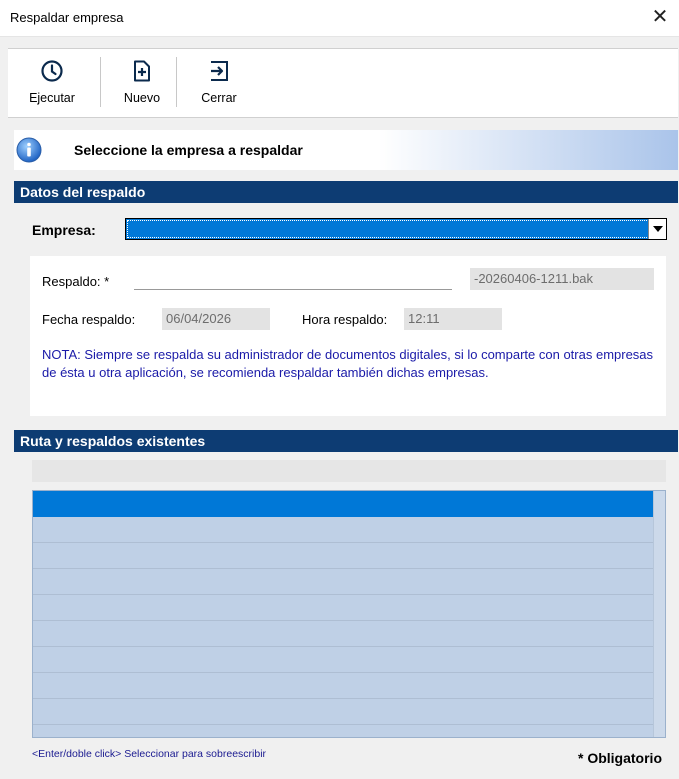  What do you see at coordinates (396, 229) in the screenshot?
I see `empresa-select` at bounding box center [396, 229].